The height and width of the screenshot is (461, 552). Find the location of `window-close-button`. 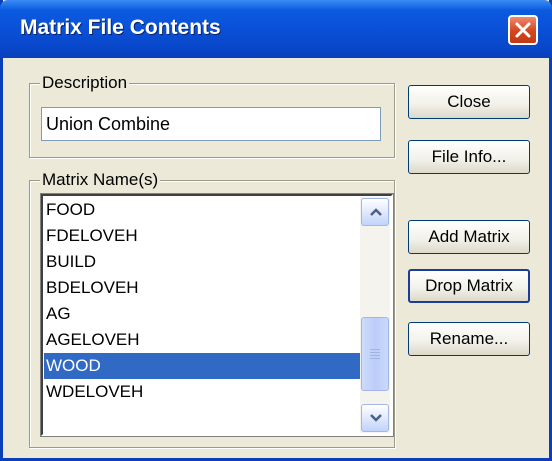

window-close-button is located at coordinates (523, 30).